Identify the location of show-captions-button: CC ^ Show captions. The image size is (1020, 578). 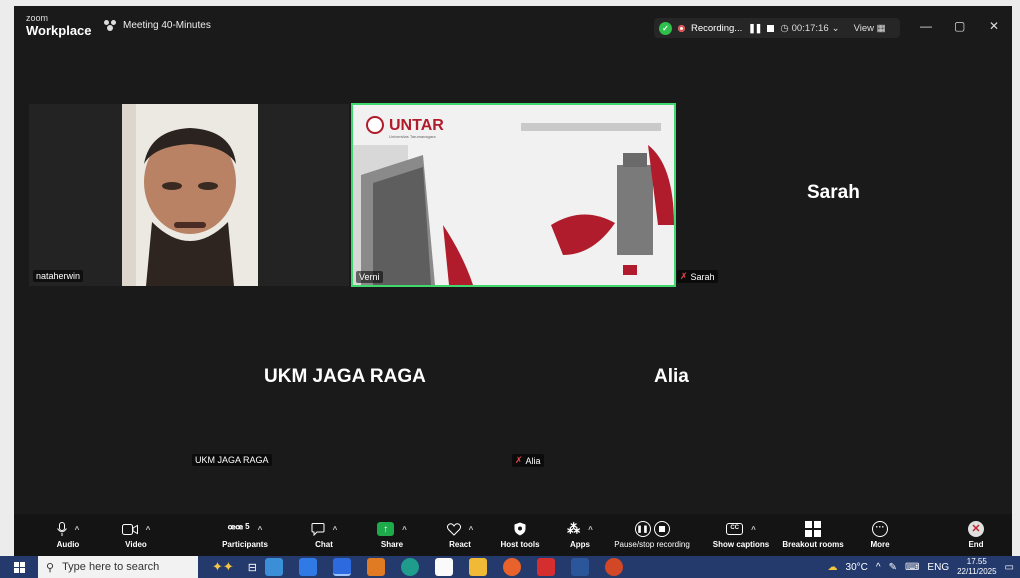
(741, 533).